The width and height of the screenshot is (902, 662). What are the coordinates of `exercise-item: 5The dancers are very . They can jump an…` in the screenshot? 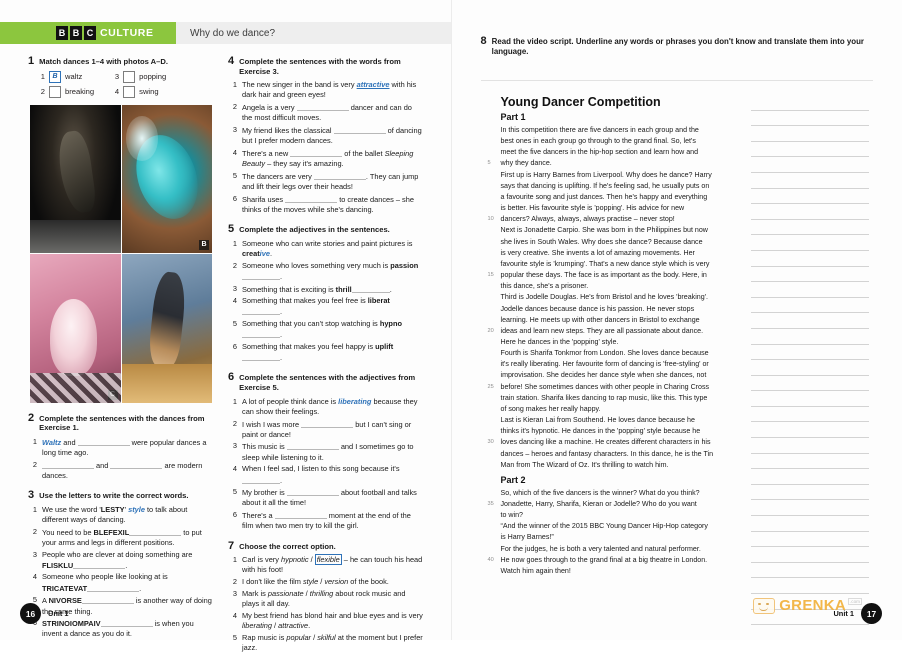 It's located at (326, 181).